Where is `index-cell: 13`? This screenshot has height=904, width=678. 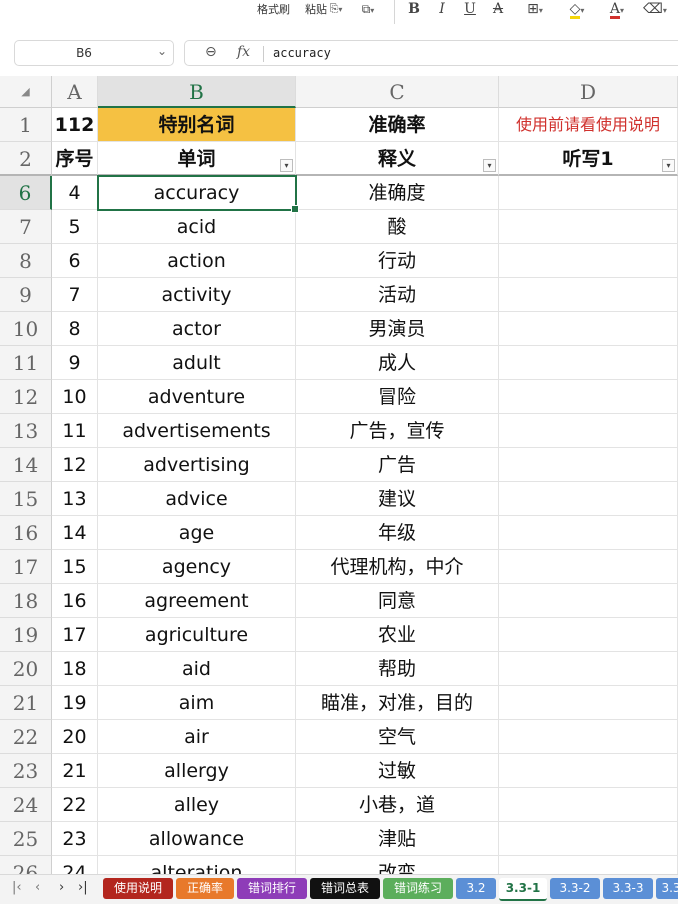 index-cell: 13 is located at coordinates (75, 499).